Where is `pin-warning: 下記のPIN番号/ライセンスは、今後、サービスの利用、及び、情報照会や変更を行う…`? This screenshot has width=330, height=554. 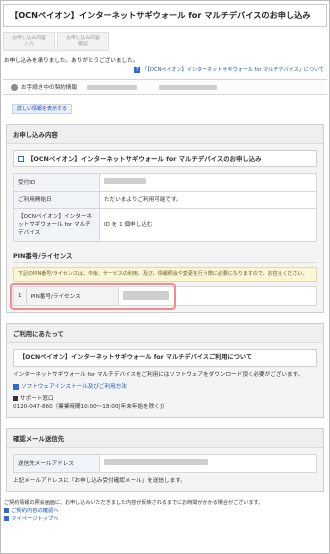 pin-warning: 下記のPIN番号/ライセンスは、今後、サービスの利用、及び、情報照会や変更を行う… is located at coordinates (165, 274).